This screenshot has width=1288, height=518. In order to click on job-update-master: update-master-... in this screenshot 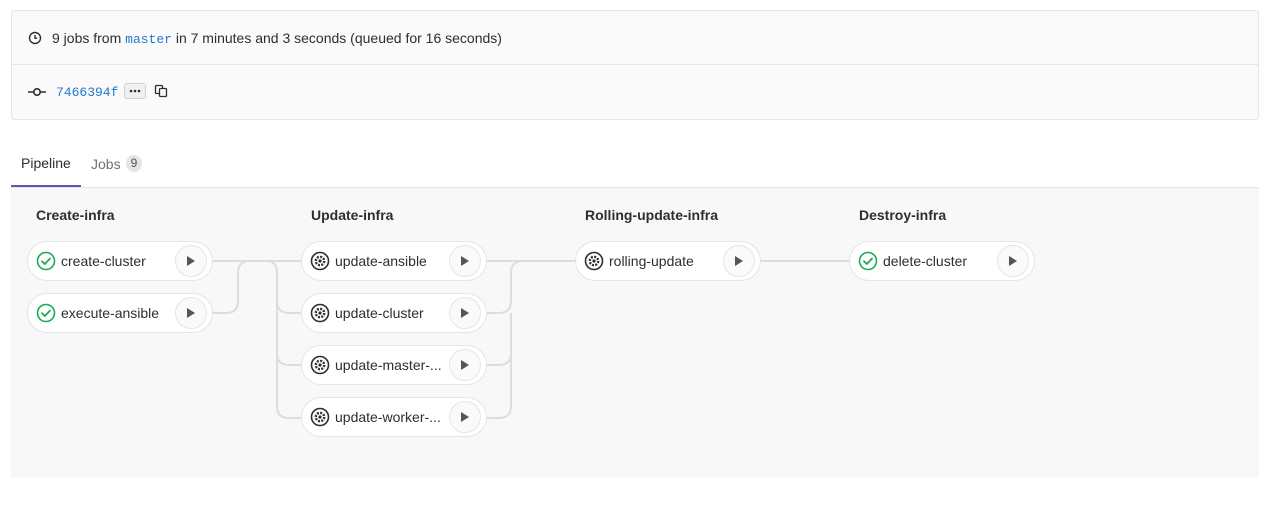, I will do `click(394, 365)`.